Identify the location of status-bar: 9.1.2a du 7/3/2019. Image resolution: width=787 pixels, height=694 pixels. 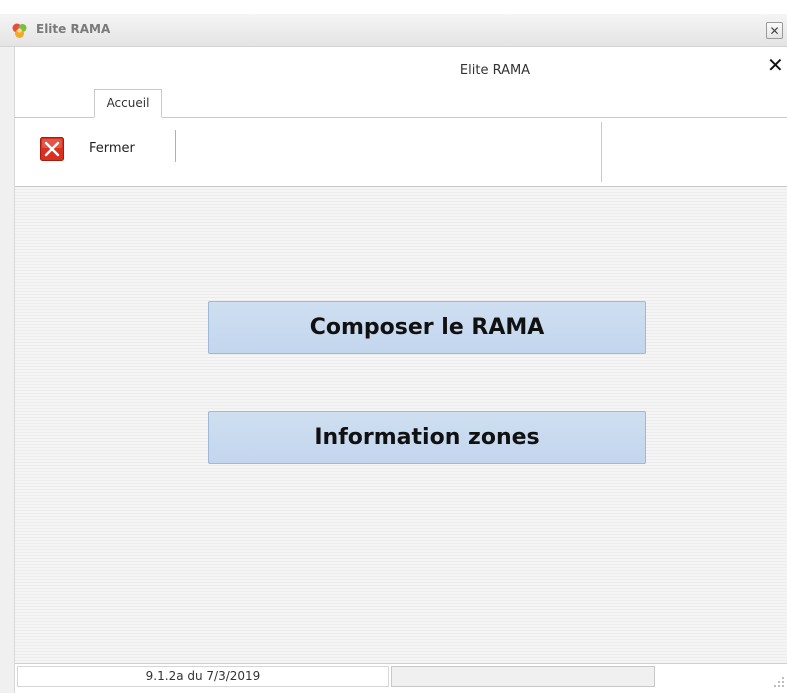
(401, 678).